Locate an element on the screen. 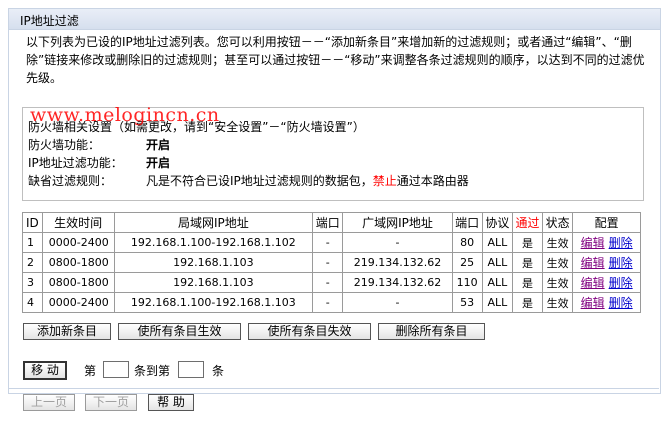  default-rule-label: 缺省过滤规则： is located at coordinates (70, 181).